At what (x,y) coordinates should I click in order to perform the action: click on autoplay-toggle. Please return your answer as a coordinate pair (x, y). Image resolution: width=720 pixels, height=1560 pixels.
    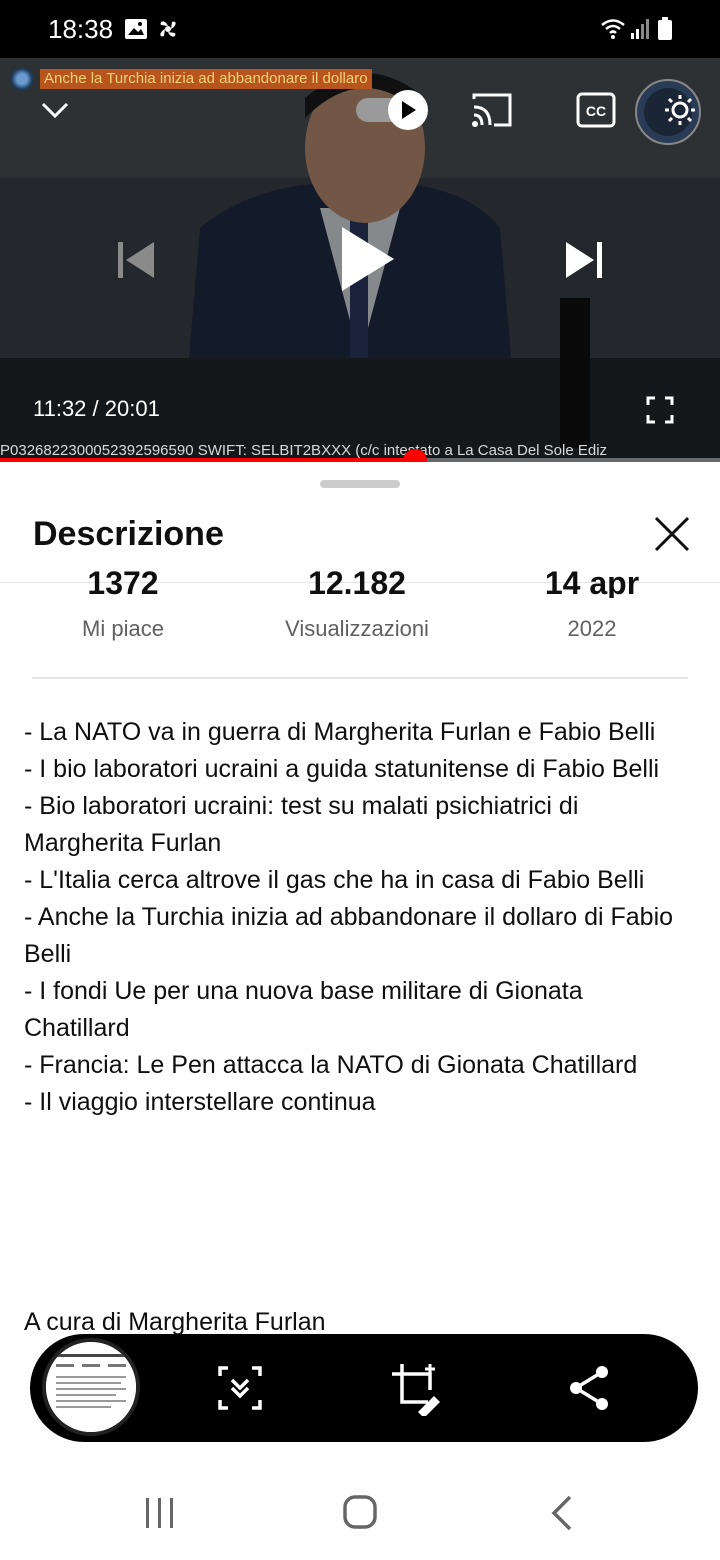
    Looking at the image, I should click on (393, 110).